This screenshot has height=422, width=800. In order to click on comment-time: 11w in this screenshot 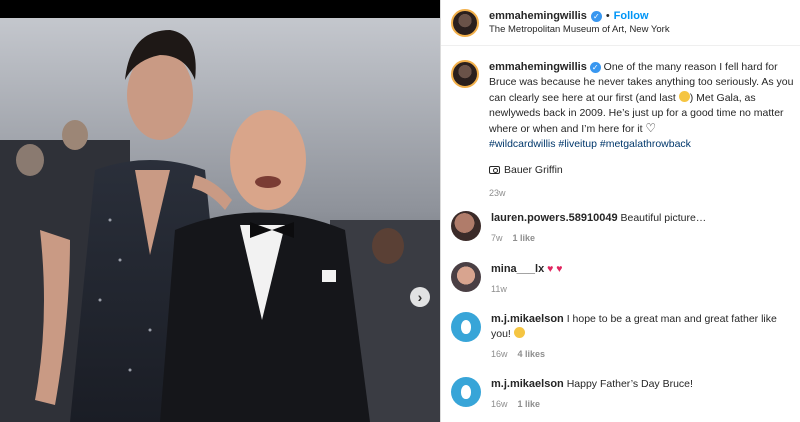, I will do `click(499, 289)`.